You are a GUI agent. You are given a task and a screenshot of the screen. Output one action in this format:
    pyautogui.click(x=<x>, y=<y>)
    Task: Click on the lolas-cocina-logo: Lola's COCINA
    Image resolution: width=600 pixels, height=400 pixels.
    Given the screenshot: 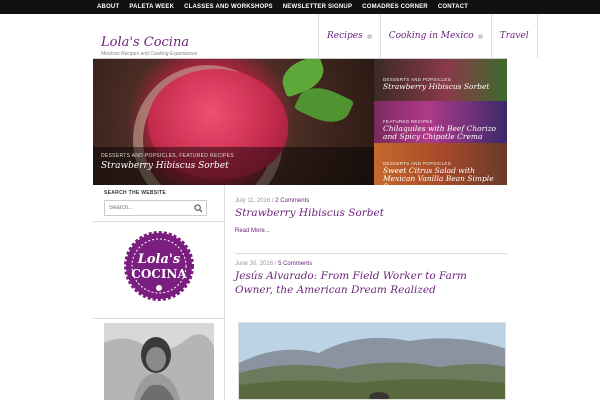 What is the action you would take?
    pyautogui.click(x=159, y=266)
    